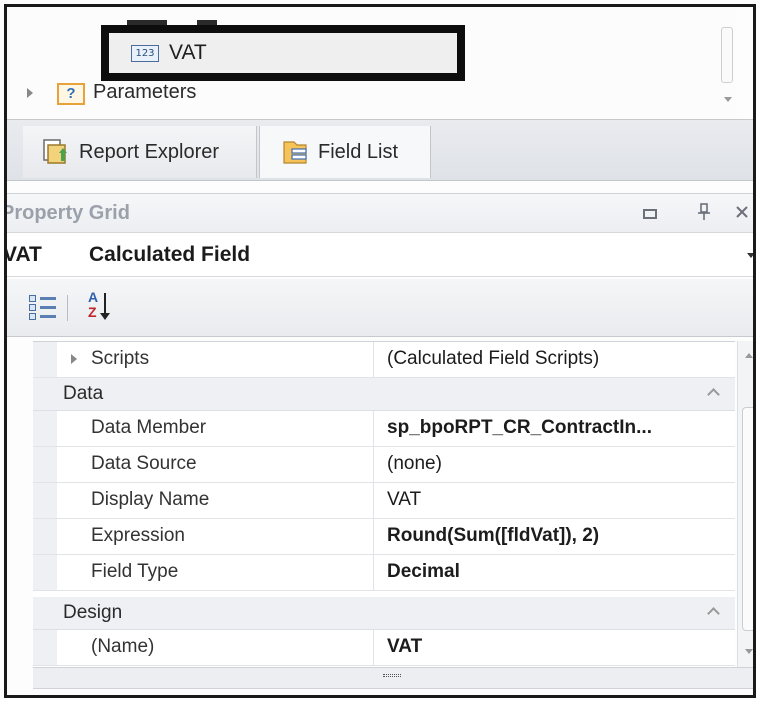 The width and height of the screenshot is (760, 702). I want to click on tree-scrollbar, so click(727, 67).